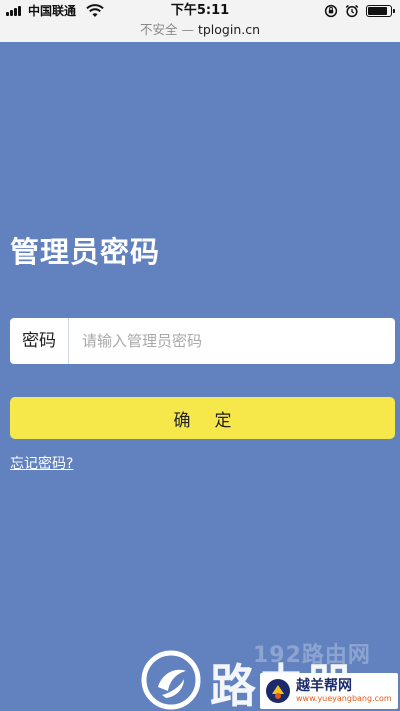 The image size is (400, 711). Describe the element at coordinates (270, 671) in the screenshot. I see `watermark: 192路由网 路由器 越羊帮网 www.yueyangbang.com` at that location.